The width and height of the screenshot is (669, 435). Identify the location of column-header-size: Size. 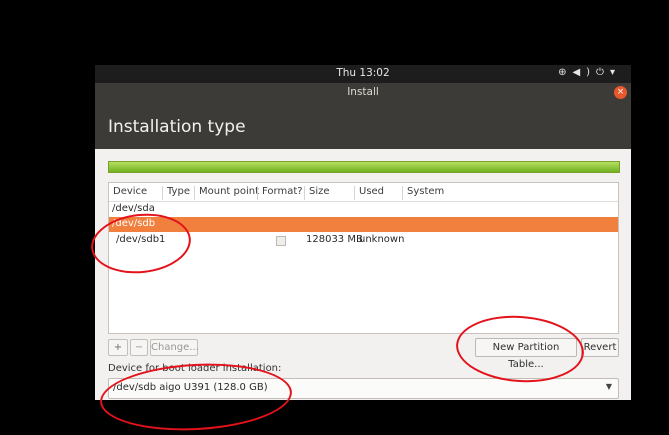
(317, 193).